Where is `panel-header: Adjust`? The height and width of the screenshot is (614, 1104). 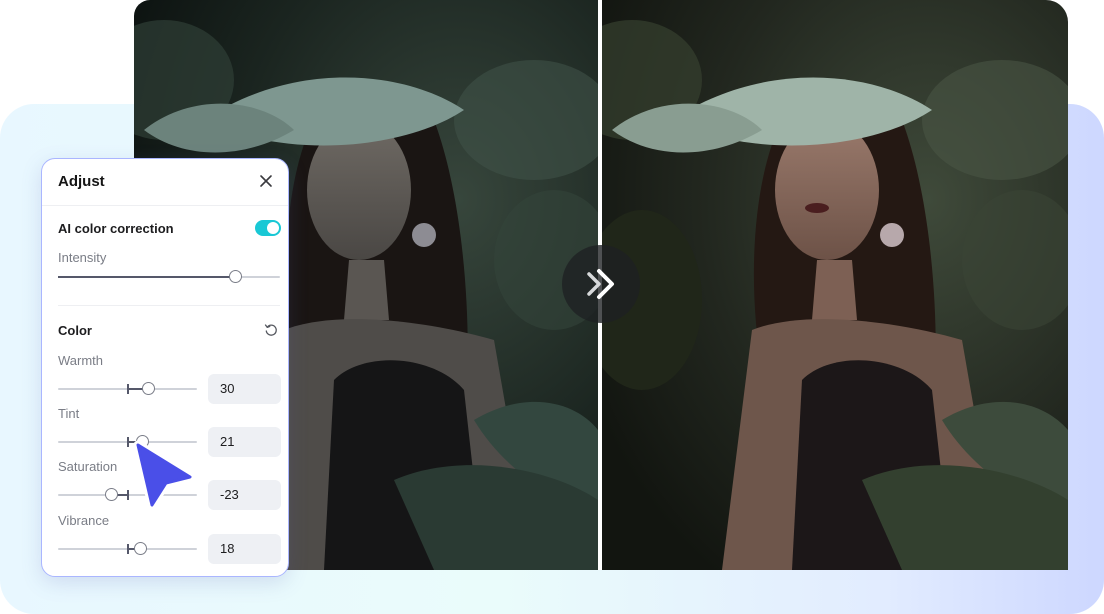
panel-header: Adjust is located at coordinates (165, 182).